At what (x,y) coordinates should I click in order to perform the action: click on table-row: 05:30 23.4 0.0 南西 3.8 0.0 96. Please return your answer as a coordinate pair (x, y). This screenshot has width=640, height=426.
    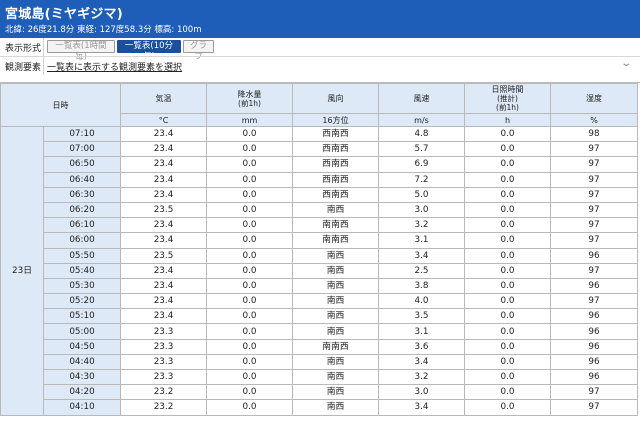
    Looking at the image, I should click on (319, 286).